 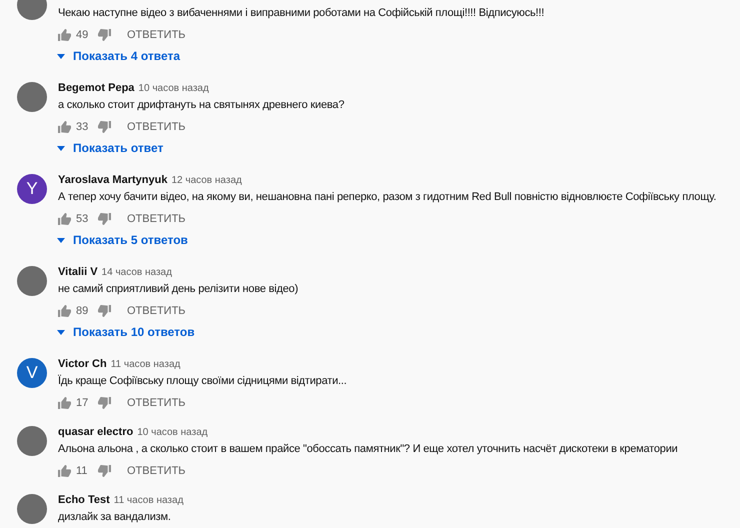 What do you see at coordinates (78, 272) in the screenshot?
I see `comment-author: Vitalii V` at bounding box center [78, 272].